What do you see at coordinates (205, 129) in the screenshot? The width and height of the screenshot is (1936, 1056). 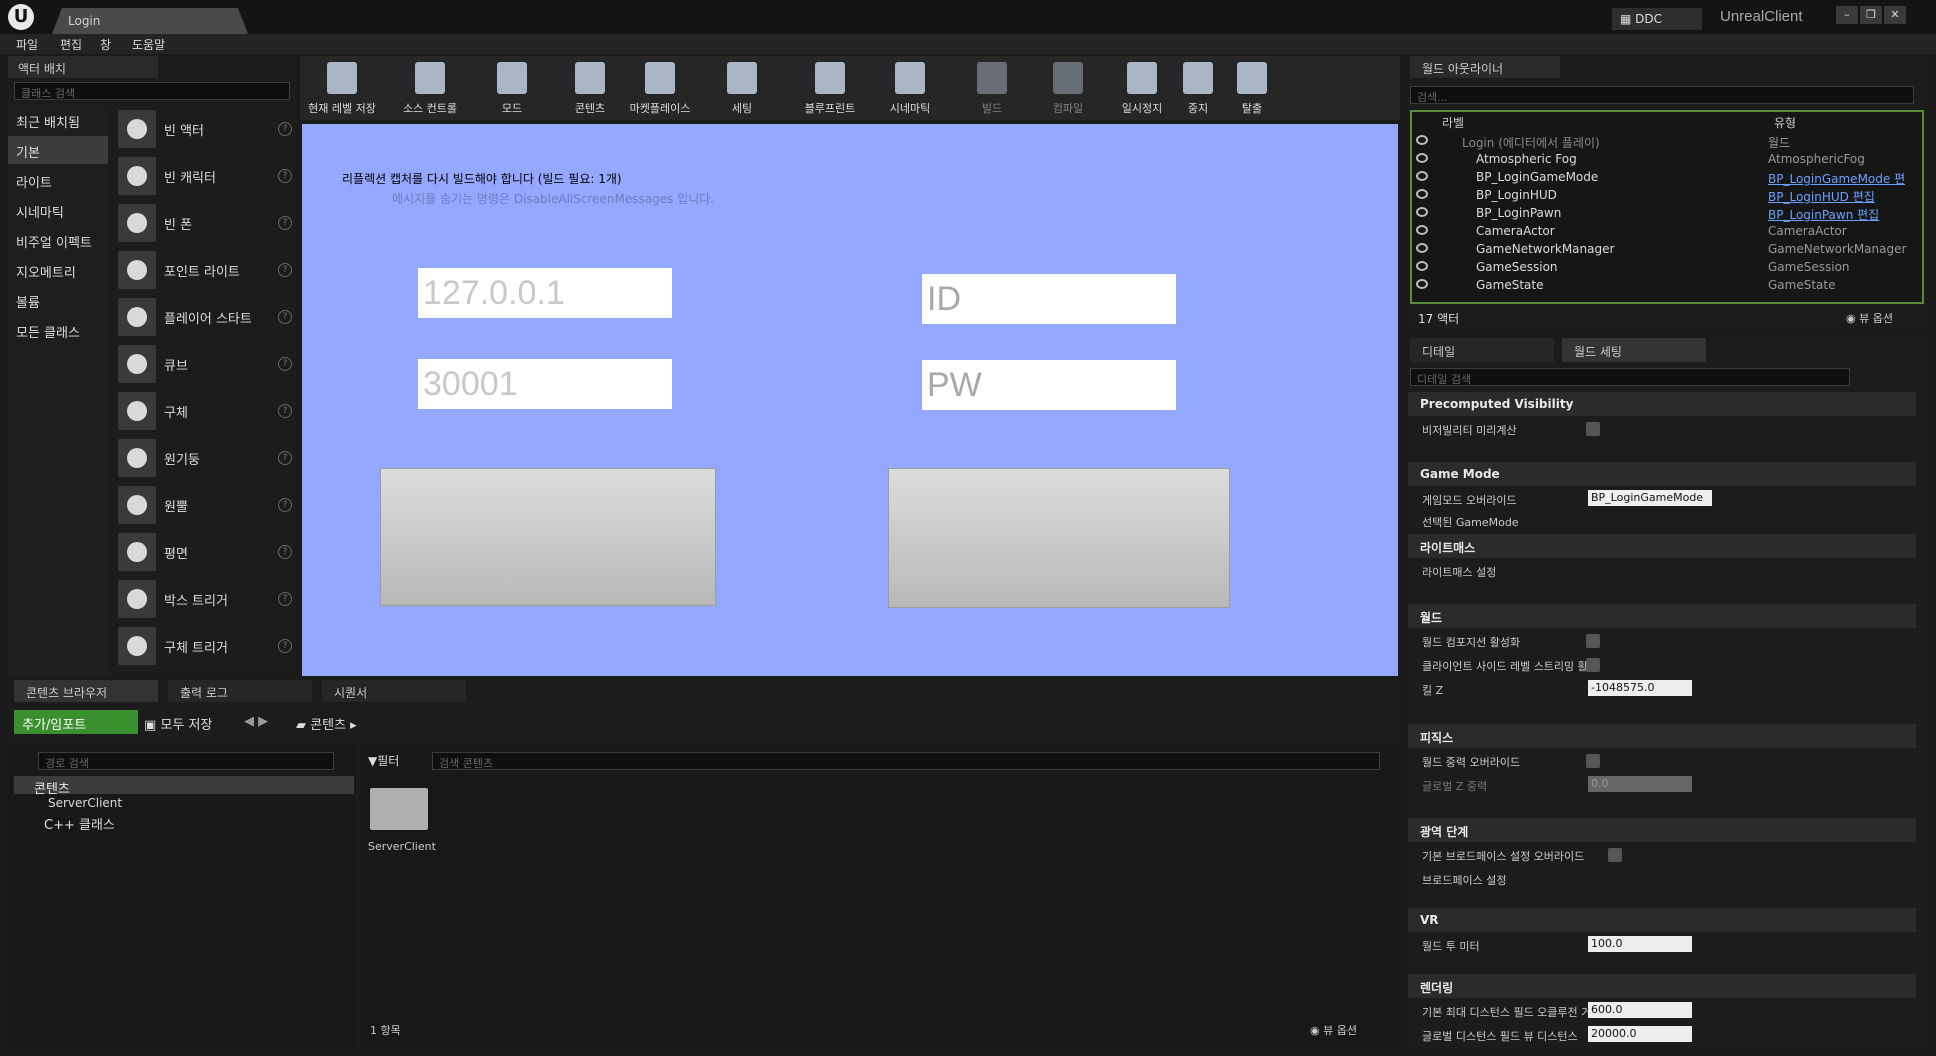 I see `actor-item: 빈 액터?` at bounding box center [205, 129].